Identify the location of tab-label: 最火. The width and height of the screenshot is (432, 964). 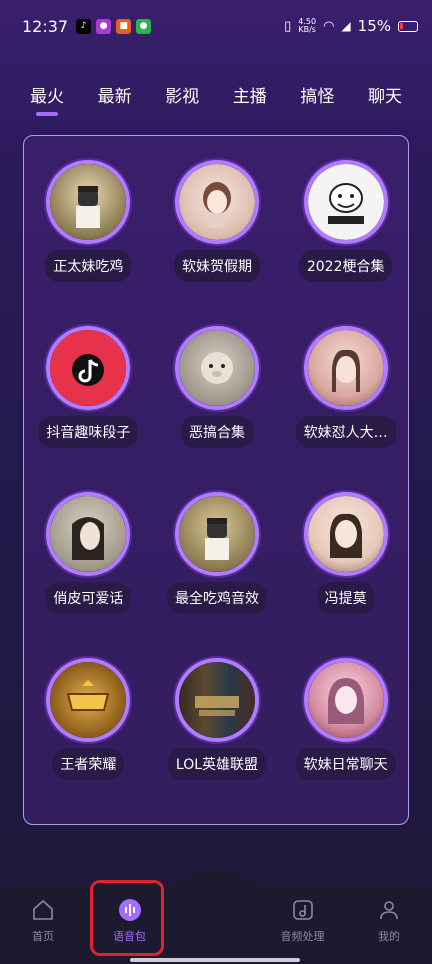
(47, 96).